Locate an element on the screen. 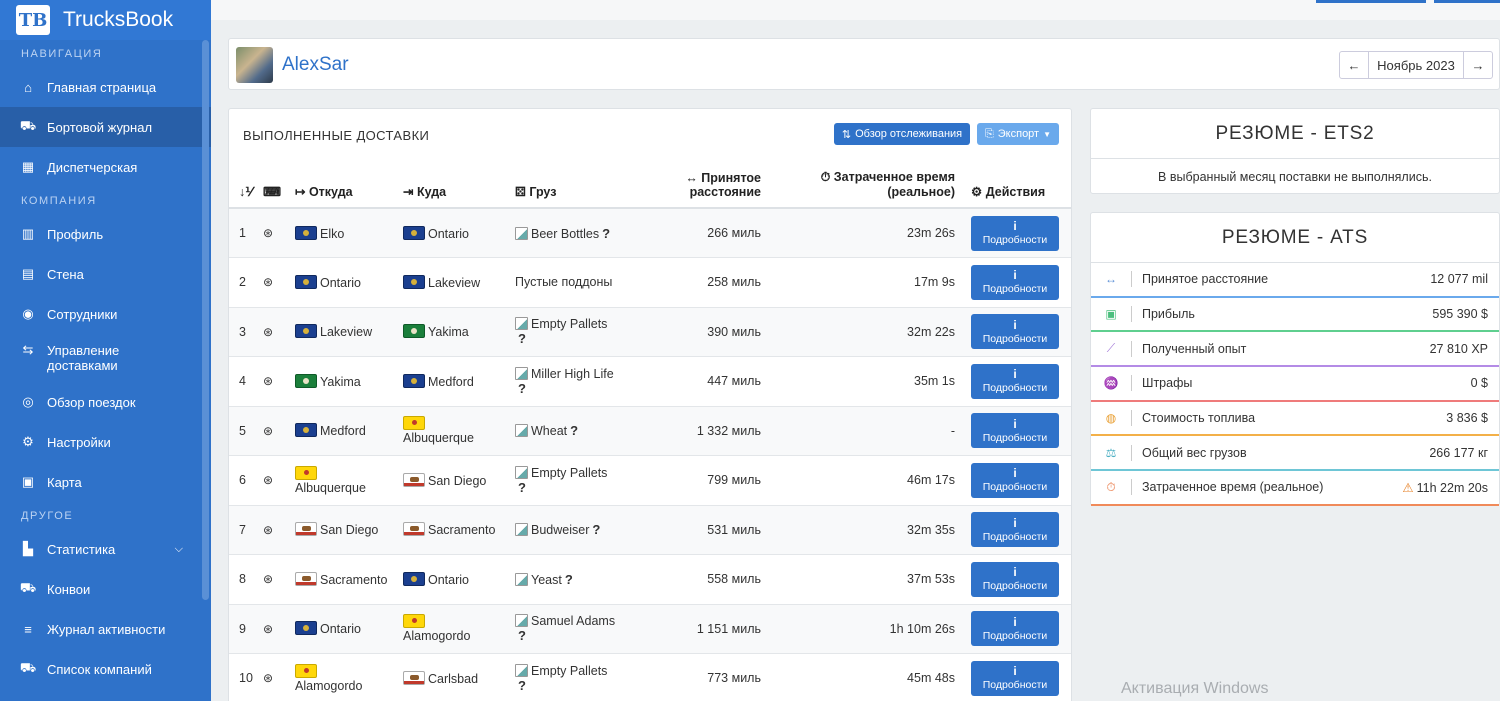 This screenshot has height=701, width=1500. actions-cell: i Подробности is located at coordinates (1017, 629).